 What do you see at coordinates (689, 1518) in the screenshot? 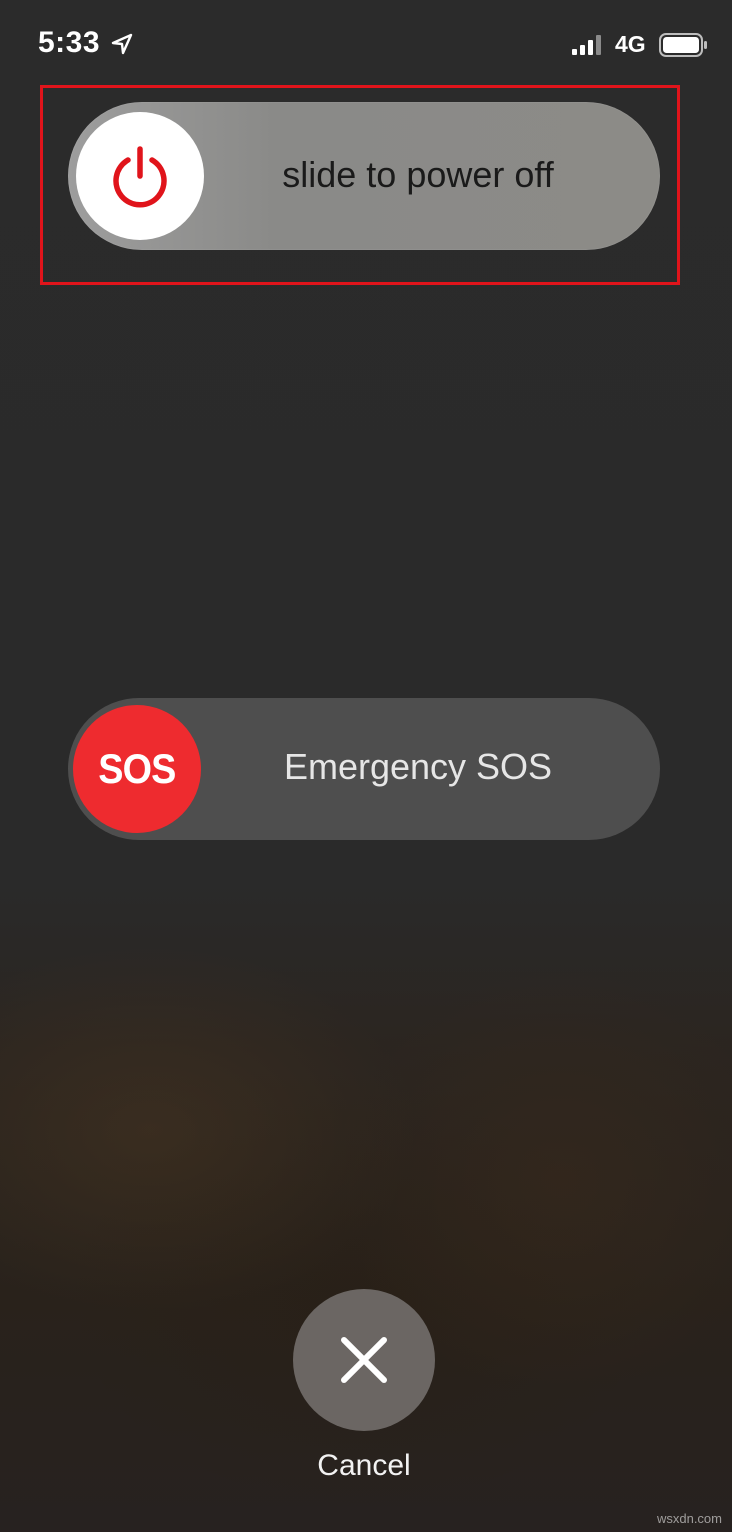
I see `watermark: wsxdn.com` at bounding box center [689, 1518].